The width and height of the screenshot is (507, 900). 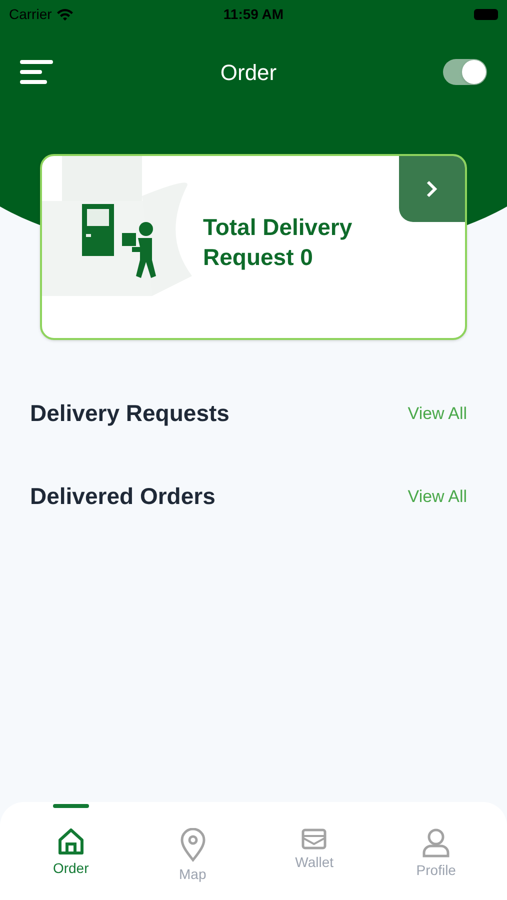 I want to click on tab-item: Order, so click(x=71, y=851).